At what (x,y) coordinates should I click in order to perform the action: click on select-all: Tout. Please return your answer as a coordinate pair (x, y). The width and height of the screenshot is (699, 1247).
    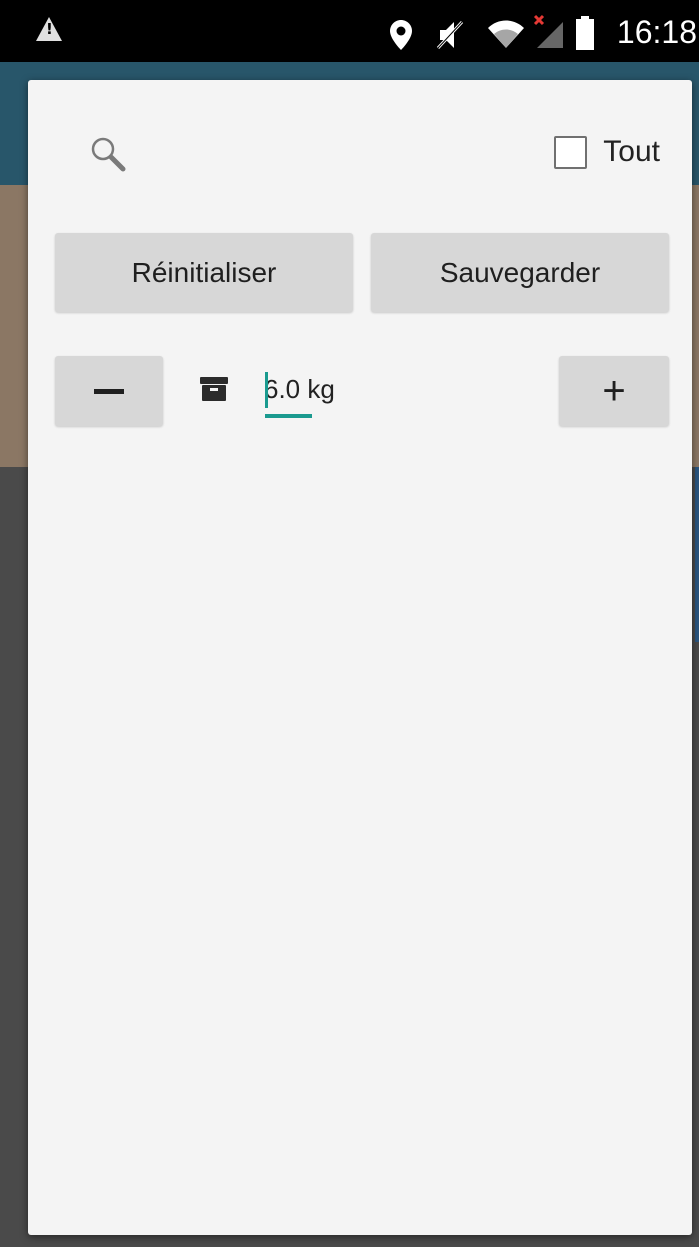
    Looking at the image, I should click on (607, 152).